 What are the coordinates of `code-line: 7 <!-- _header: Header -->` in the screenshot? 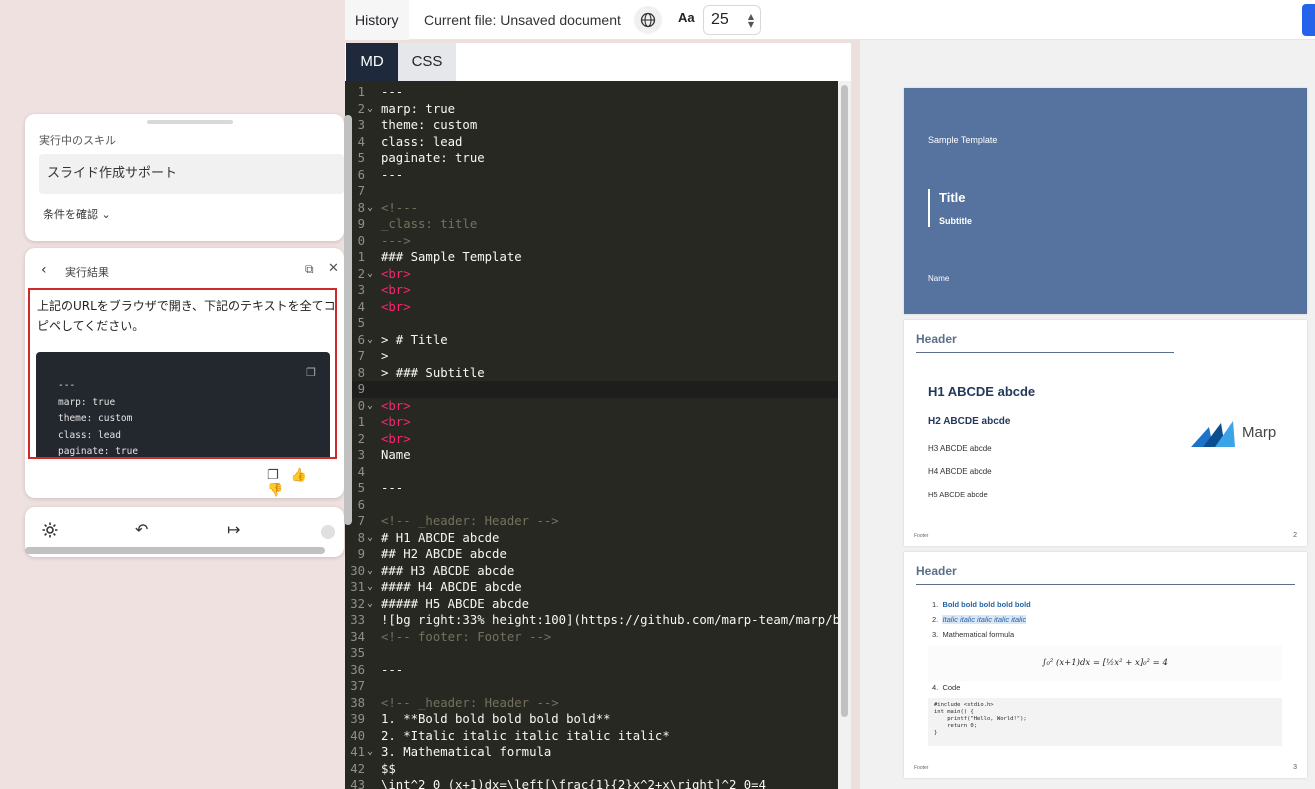 It's located at (591, 521).